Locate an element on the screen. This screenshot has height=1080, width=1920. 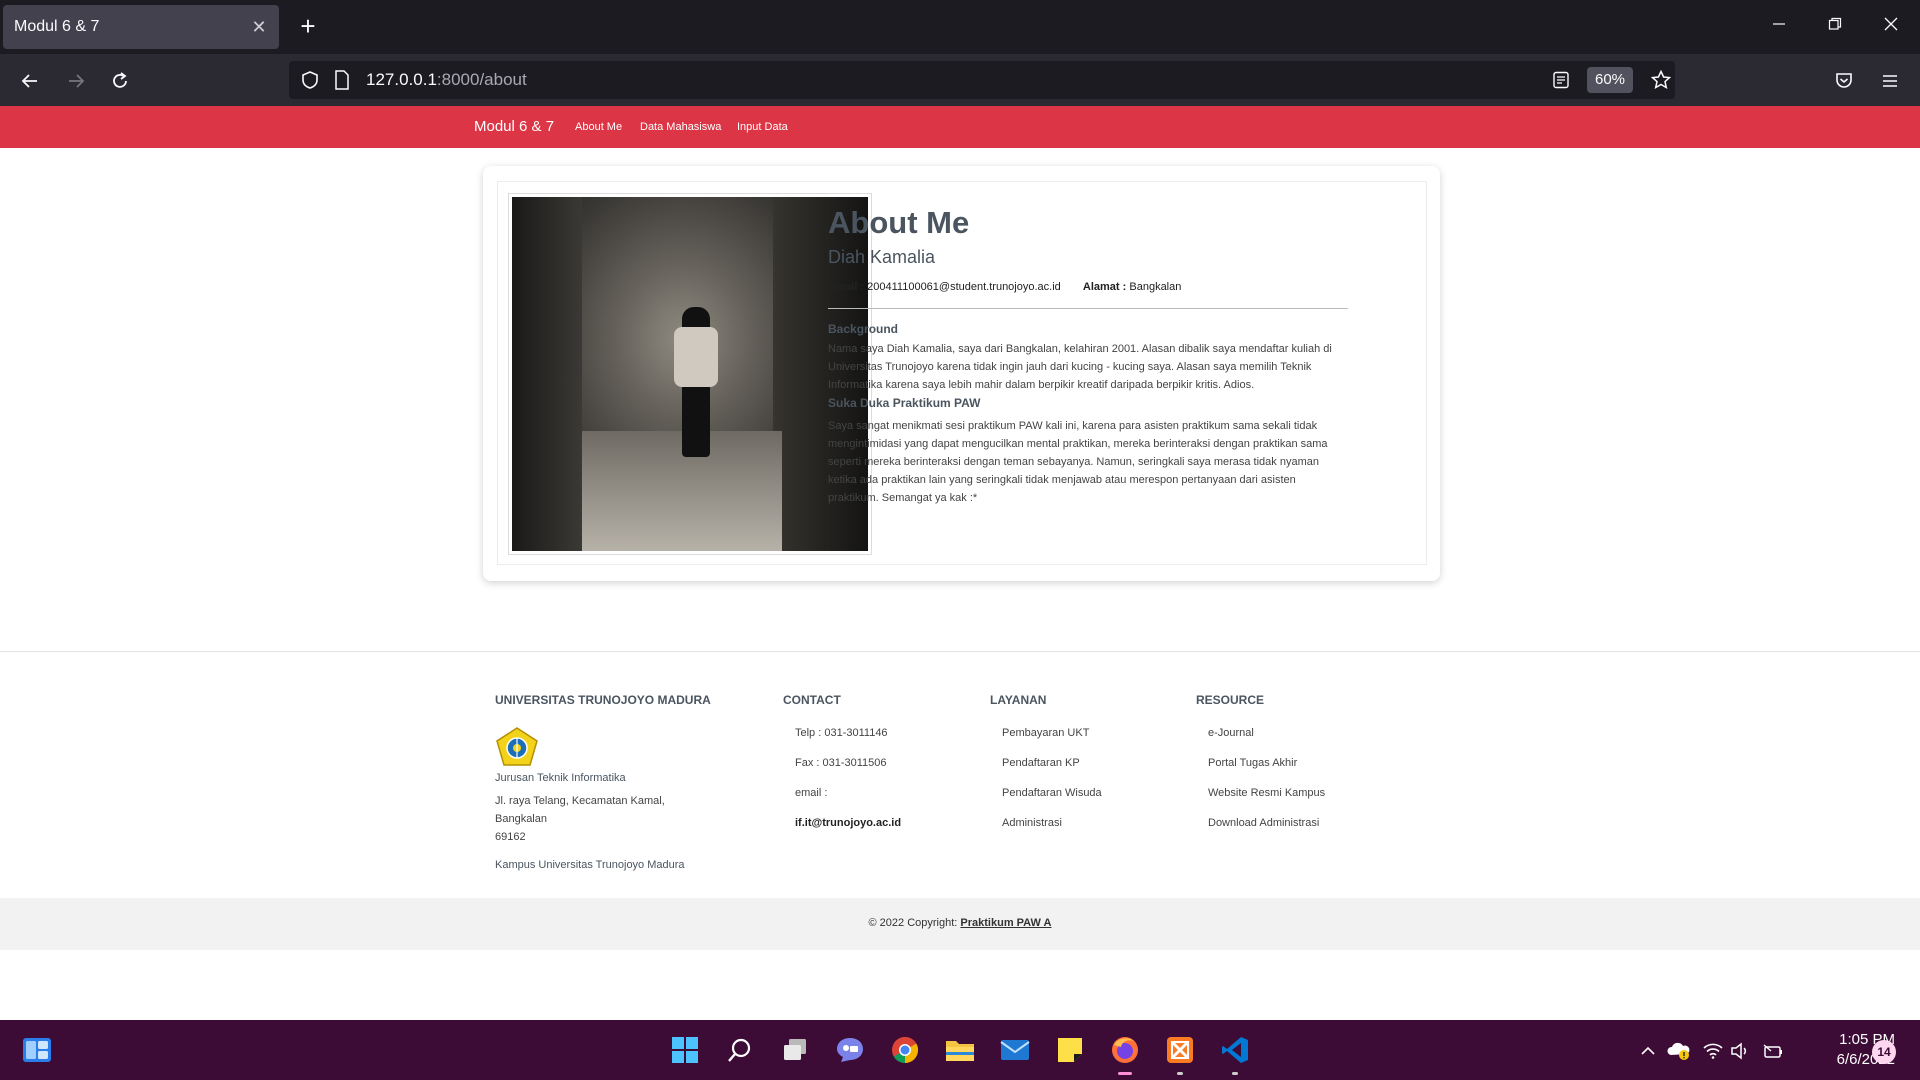
address-value: Bangkalan is located at coordinates (1155, 287).